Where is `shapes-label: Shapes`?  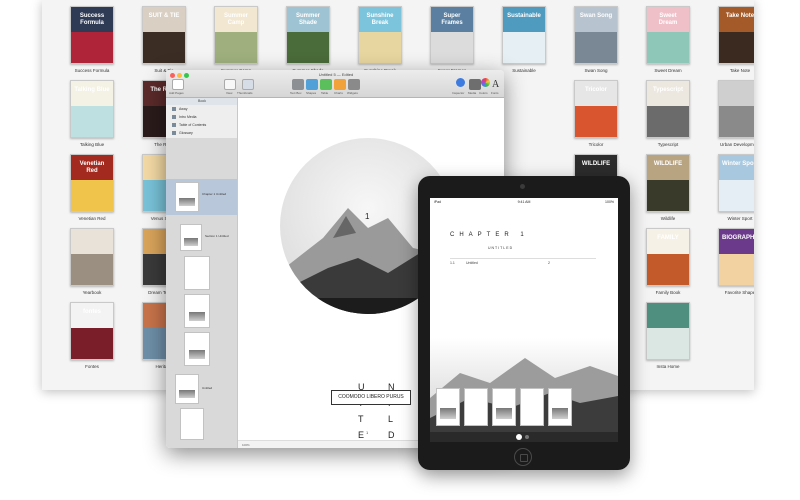
shapes-label: Shapes is located at coordinates (311, 93).